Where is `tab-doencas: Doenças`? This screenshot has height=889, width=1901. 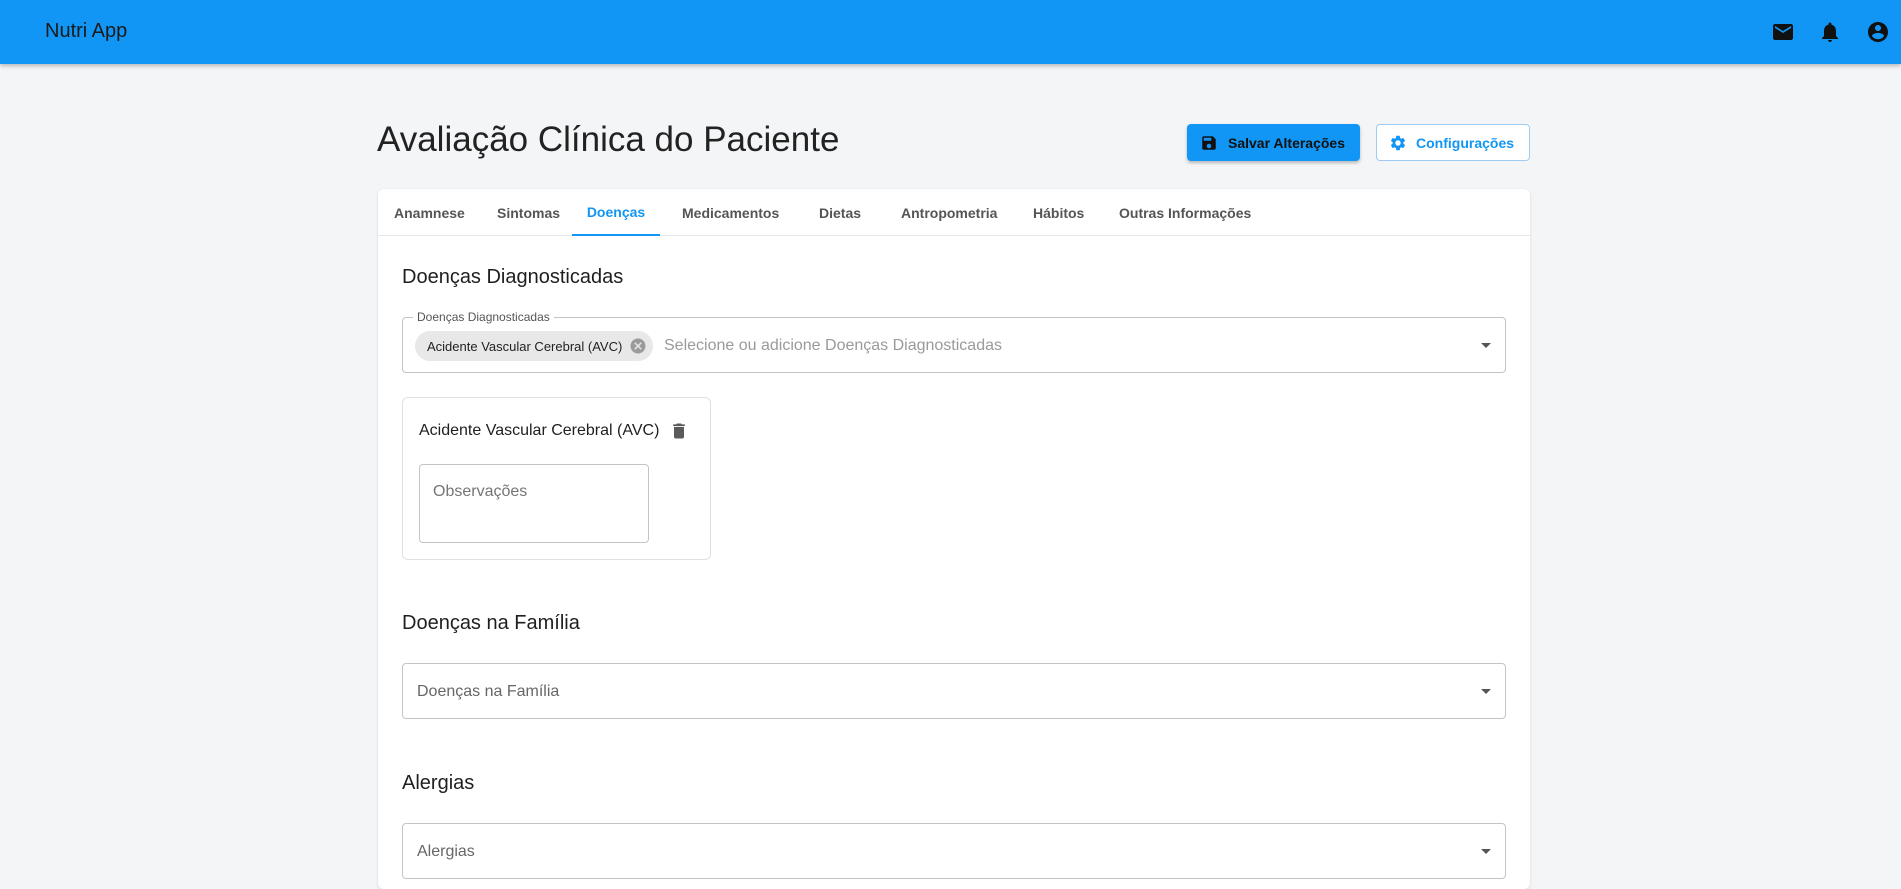
tab-doencas: Doenças is located at coordinates (616, 212).